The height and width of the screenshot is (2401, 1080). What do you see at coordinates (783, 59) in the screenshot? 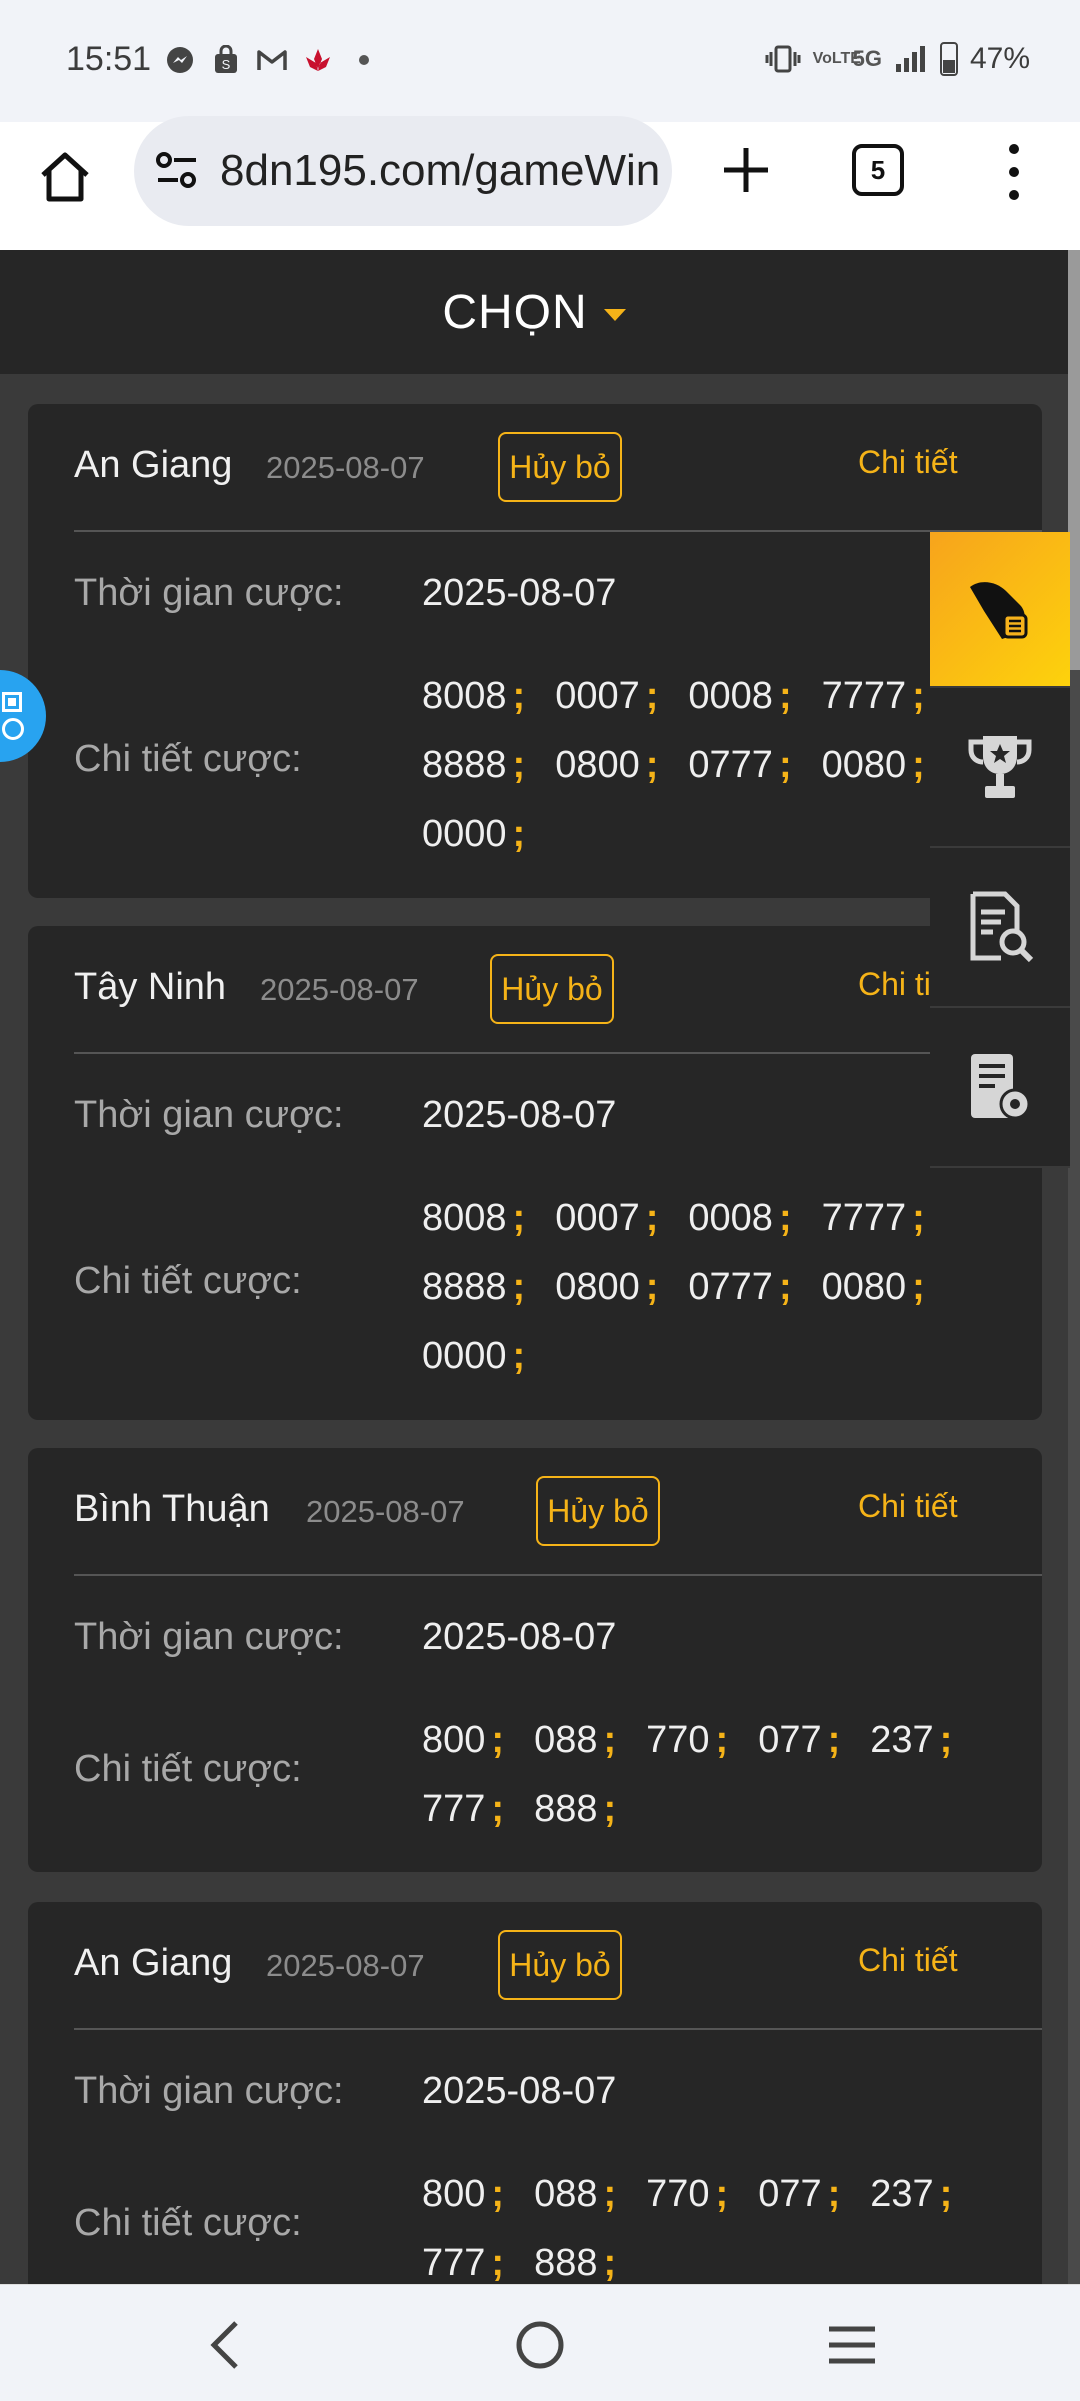
I see `vibrate-icon` at bounding box center [783, 59].